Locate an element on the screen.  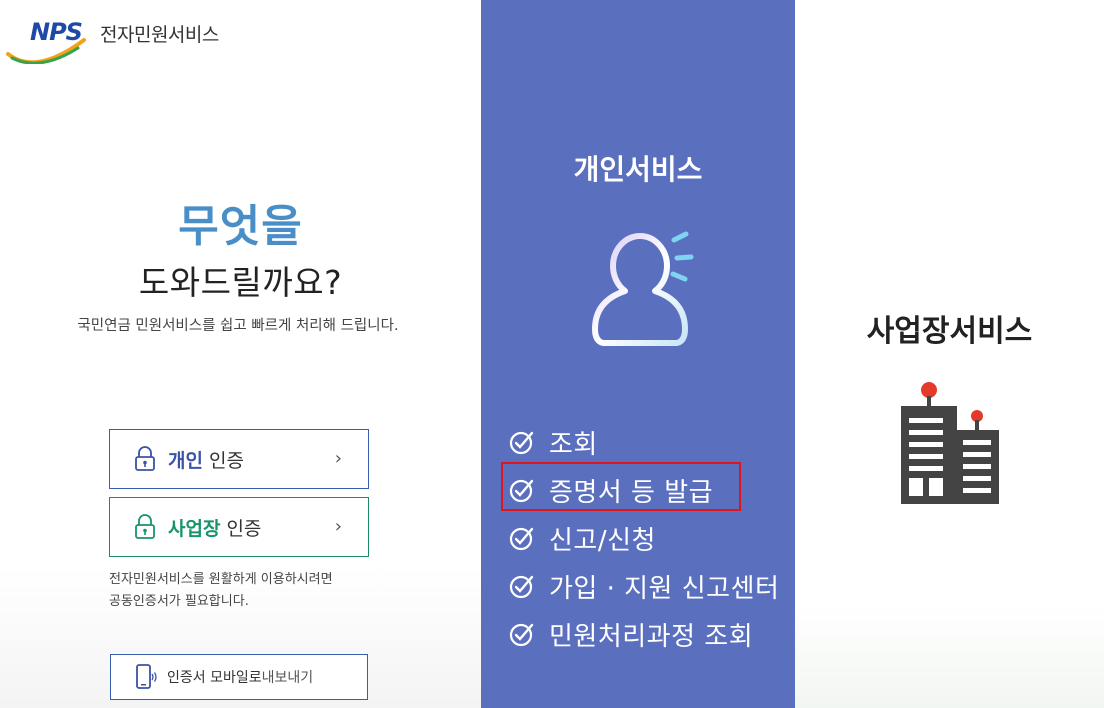
personal-service-list: 조회 증명서 등 발급 신고/신청 가입 · 지원 신고센터 민원처리과정 조회 is located at coordinates (644, 538).